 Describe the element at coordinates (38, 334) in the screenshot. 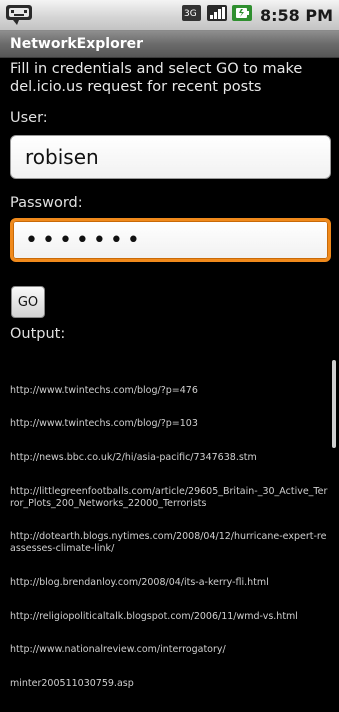

I see `output-label: Output:` at that location.